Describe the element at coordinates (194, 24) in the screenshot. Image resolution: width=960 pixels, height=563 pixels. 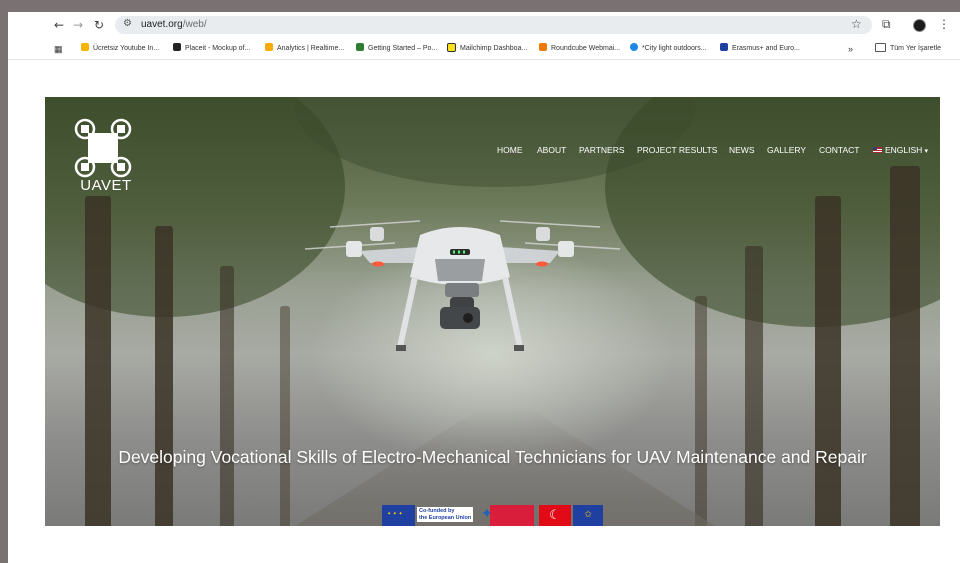
I see `url-path: /web/` at that location.